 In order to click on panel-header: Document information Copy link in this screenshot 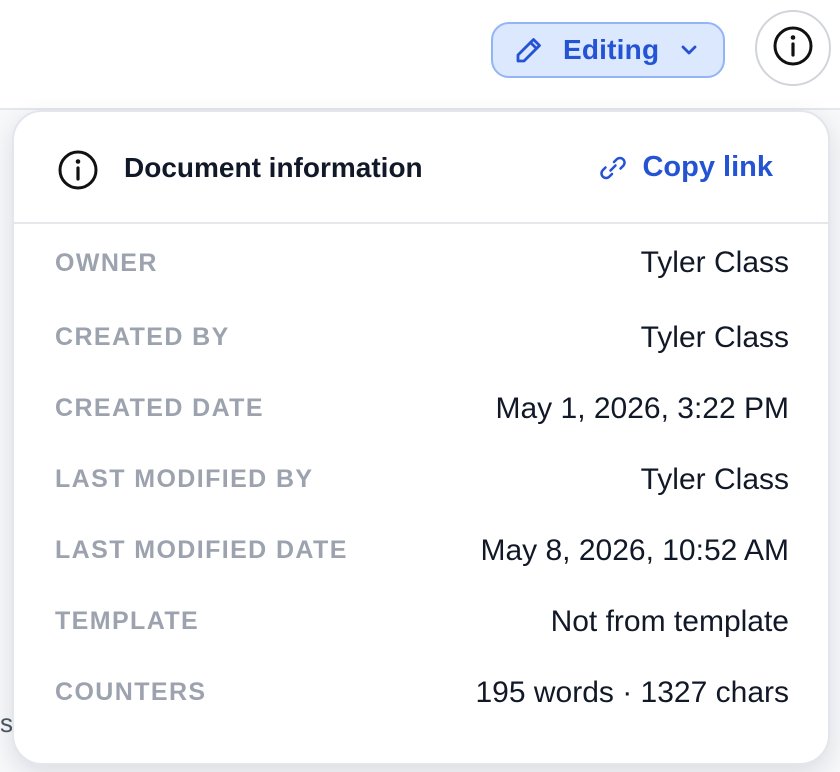, I will do `click(421, 168)`.